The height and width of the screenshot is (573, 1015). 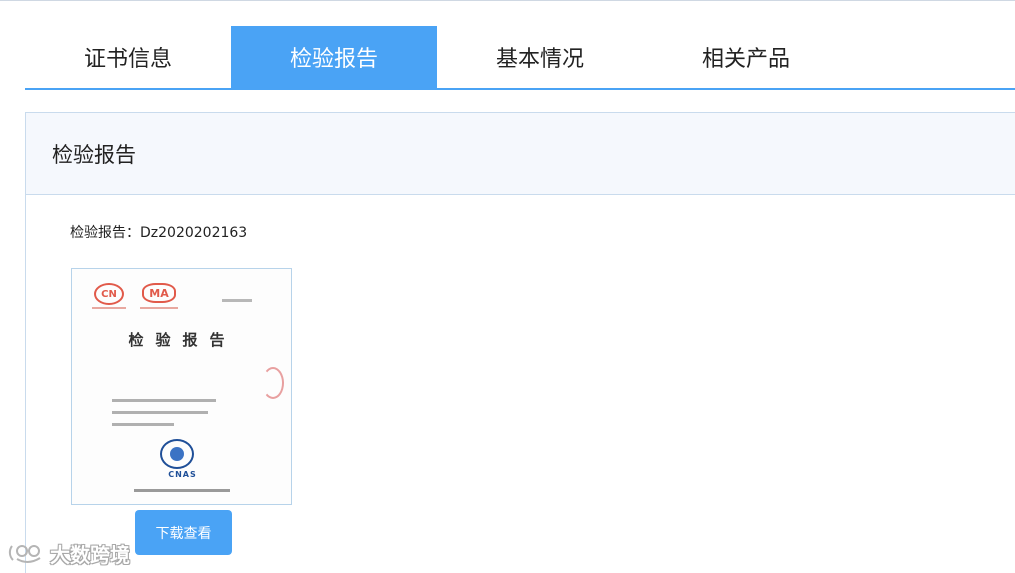 What do you see at coordinates (237, 300) in the screenshot?
I see `doc-serial-line` at bounding box center [237, 300].